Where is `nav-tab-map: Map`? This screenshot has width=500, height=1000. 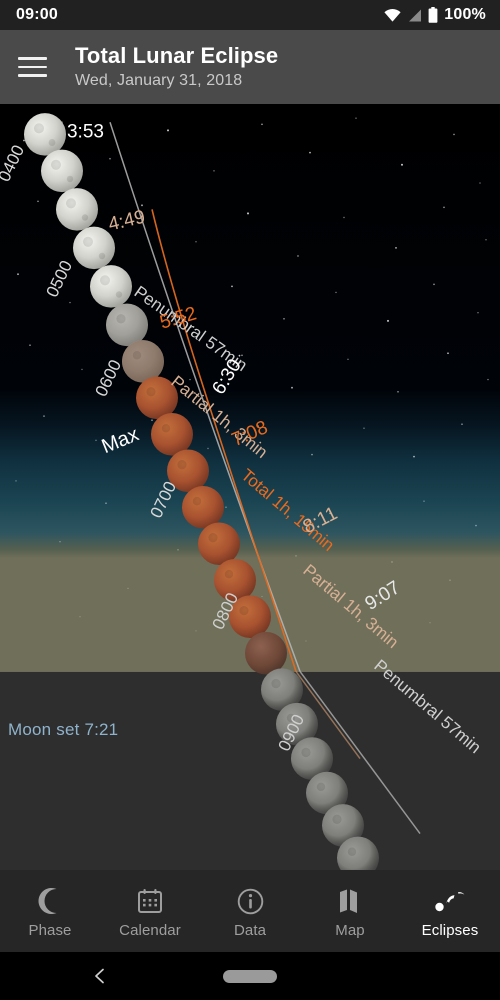
nav-tab-map: Map is located at coordinates (350, 911).